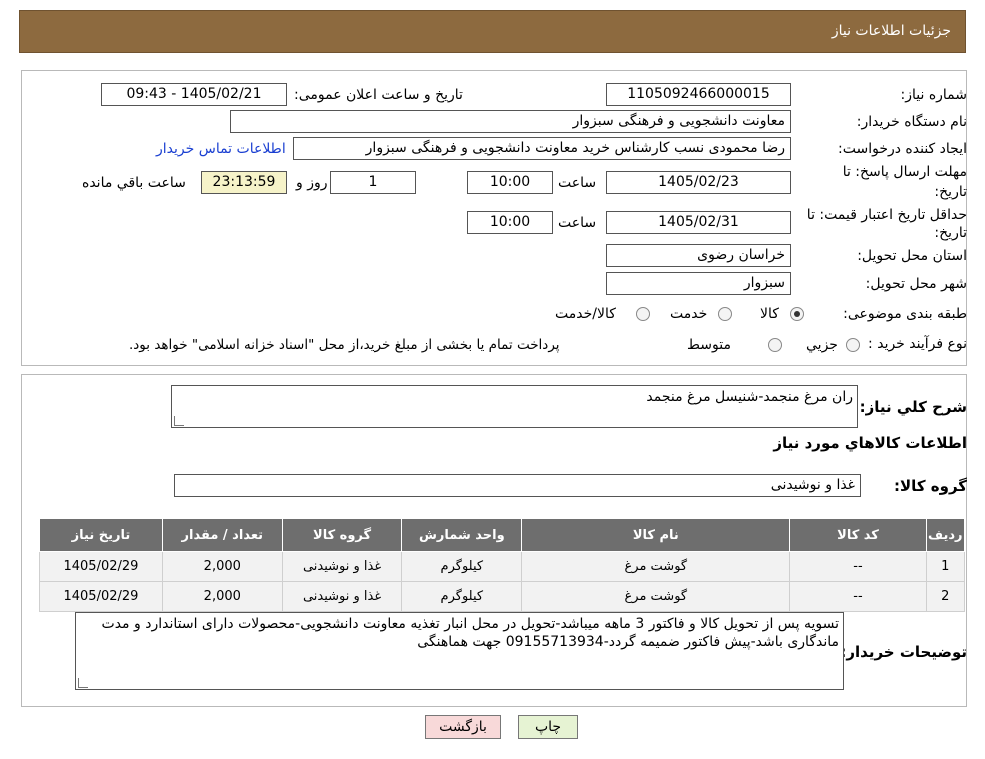 This screenshot has height=759, width=985. I want to click on summary-label: شرح كلي نياز:, so click(913, 407).